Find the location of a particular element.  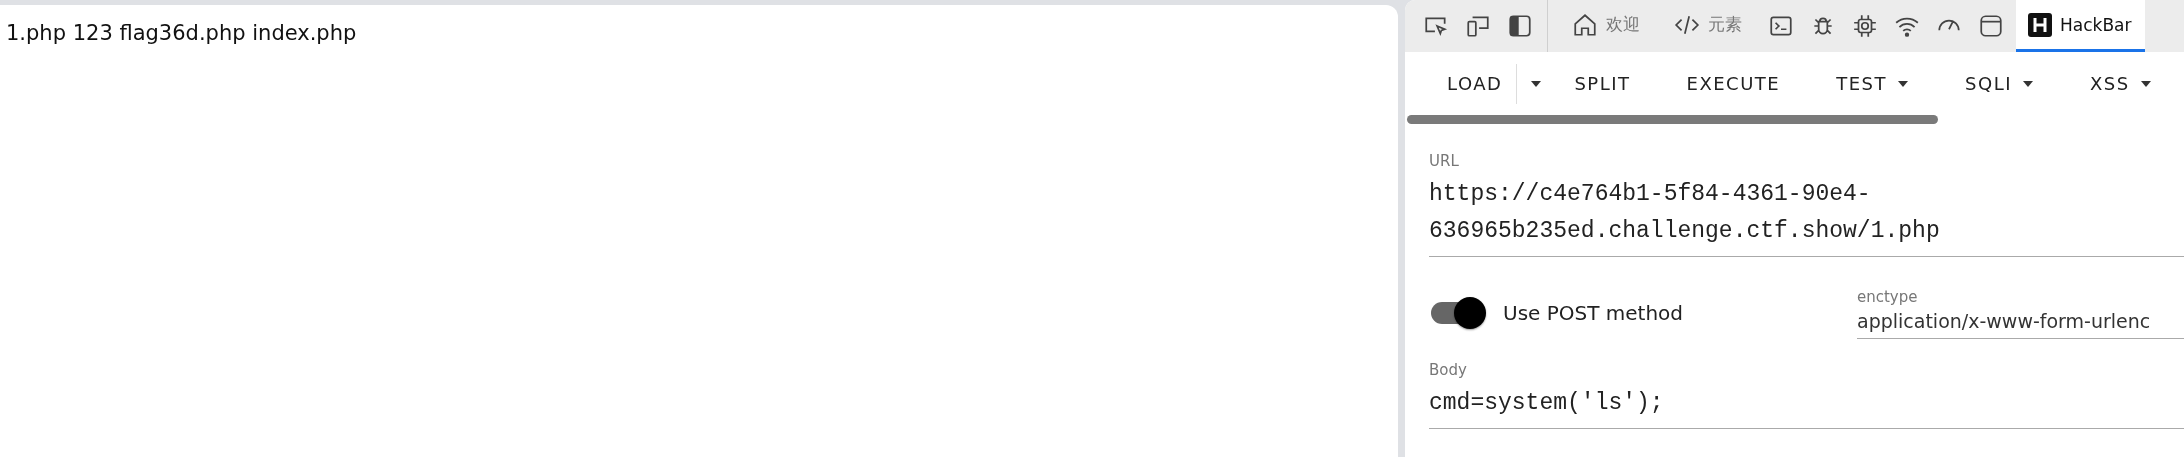

field-label: enctype is located at coordinates (1888, 296).